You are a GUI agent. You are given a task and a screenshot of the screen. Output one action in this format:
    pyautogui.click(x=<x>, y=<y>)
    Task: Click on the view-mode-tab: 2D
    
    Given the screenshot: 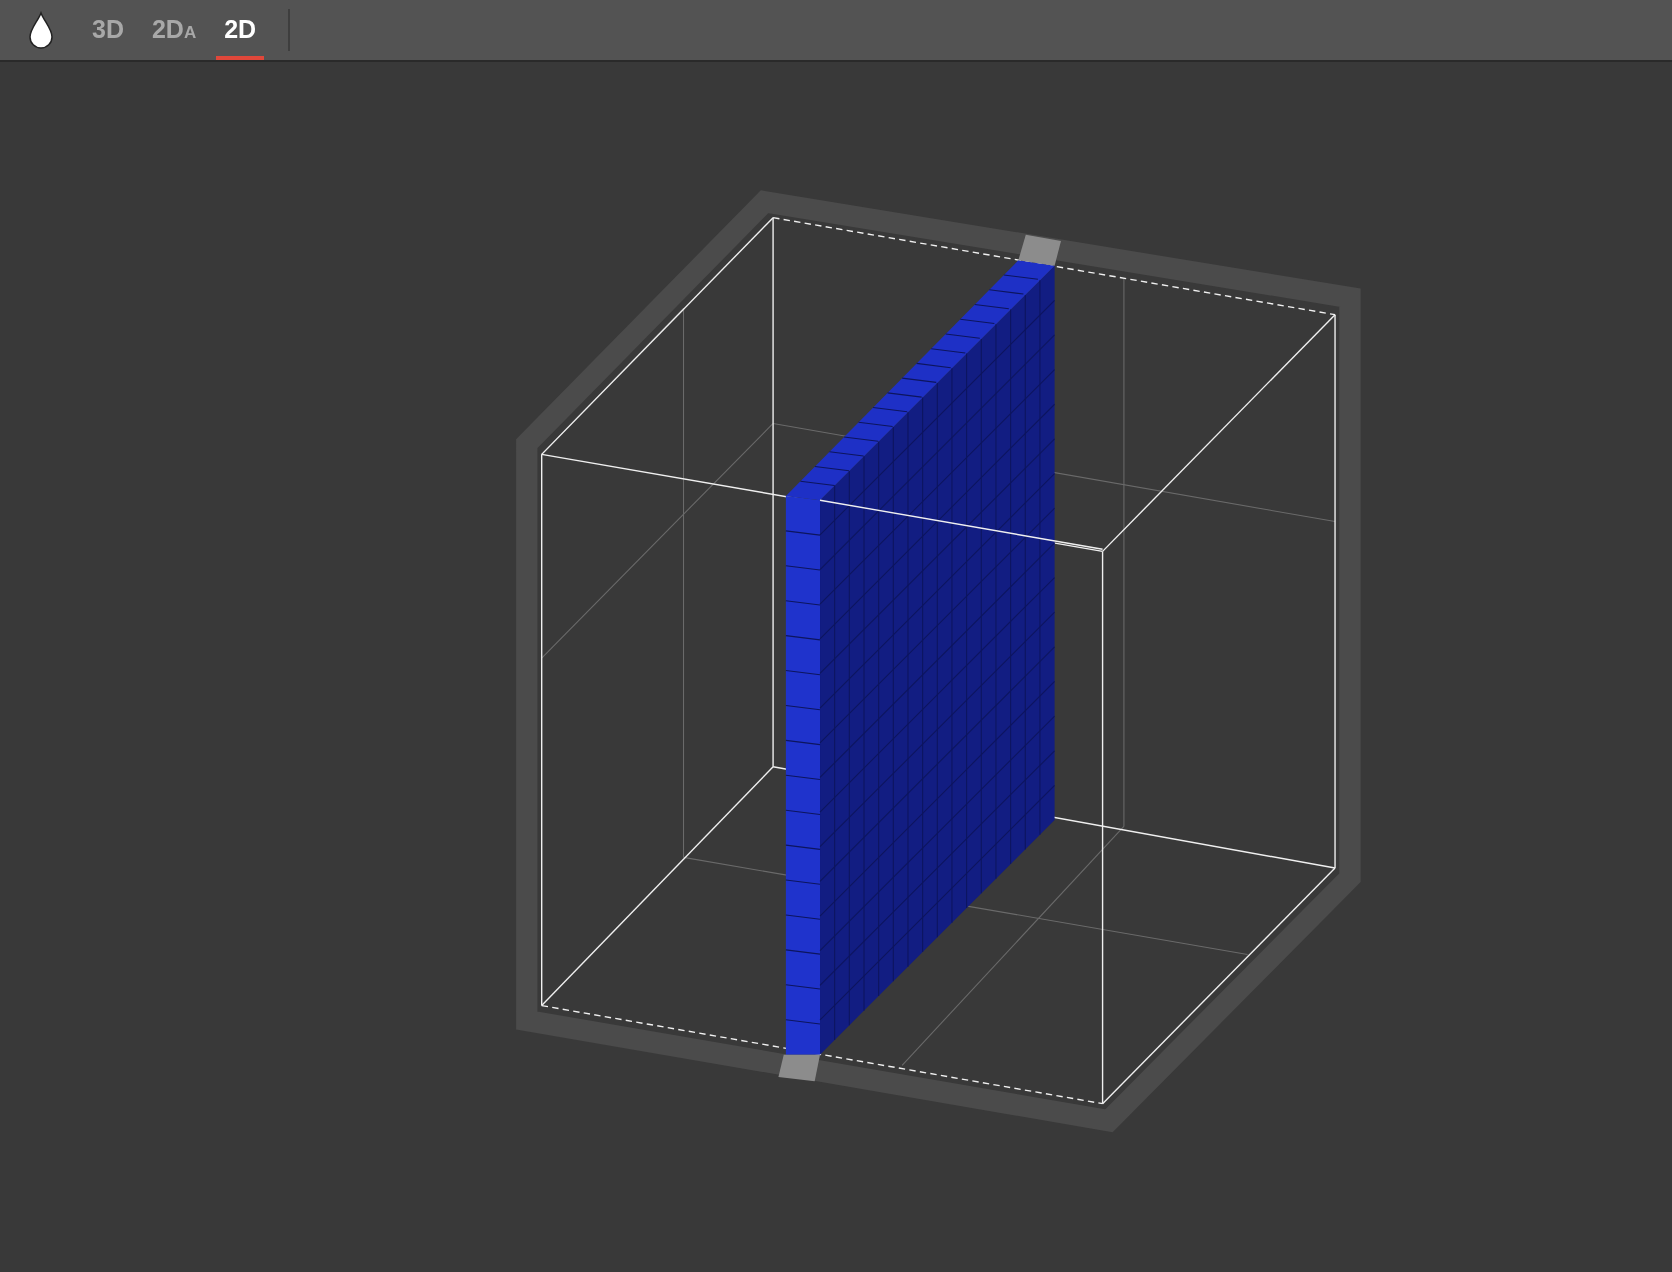 What is the action you would take?
    pyautogui.click(x=240, y=32)
    